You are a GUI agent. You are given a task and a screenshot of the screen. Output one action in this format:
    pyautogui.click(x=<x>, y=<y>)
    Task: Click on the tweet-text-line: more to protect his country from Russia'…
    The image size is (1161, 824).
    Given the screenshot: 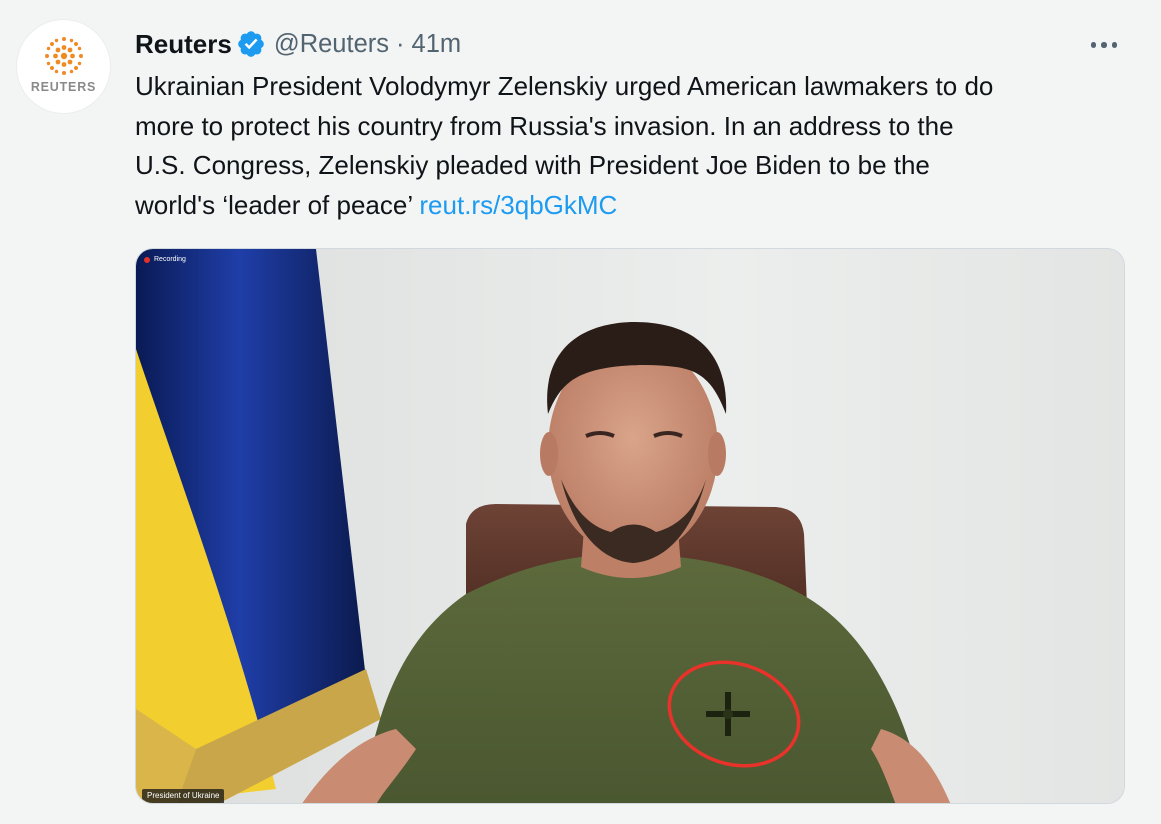 What is the action you would take?
    pyautogui.click(x=544, y=125)
    